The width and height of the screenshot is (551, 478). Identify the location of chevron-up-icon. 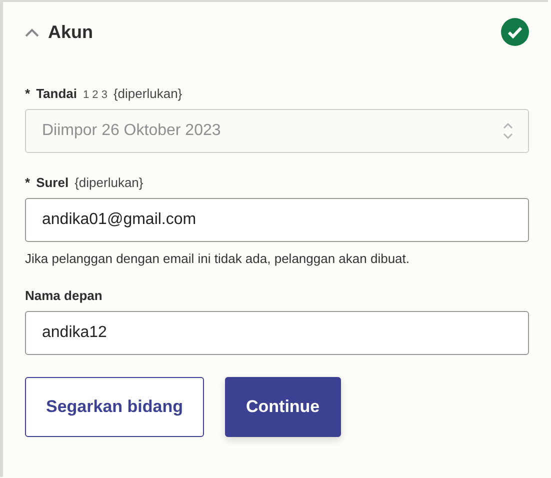
(32, 32).